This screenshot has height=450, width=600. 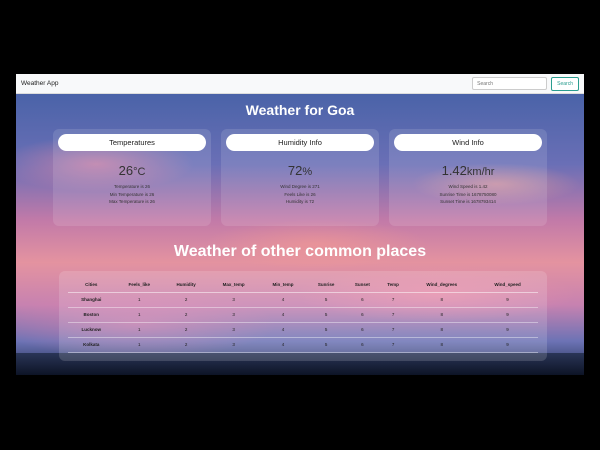 I want to click on detail-line: Wind Degree is 271, so click(x=300, y=186).